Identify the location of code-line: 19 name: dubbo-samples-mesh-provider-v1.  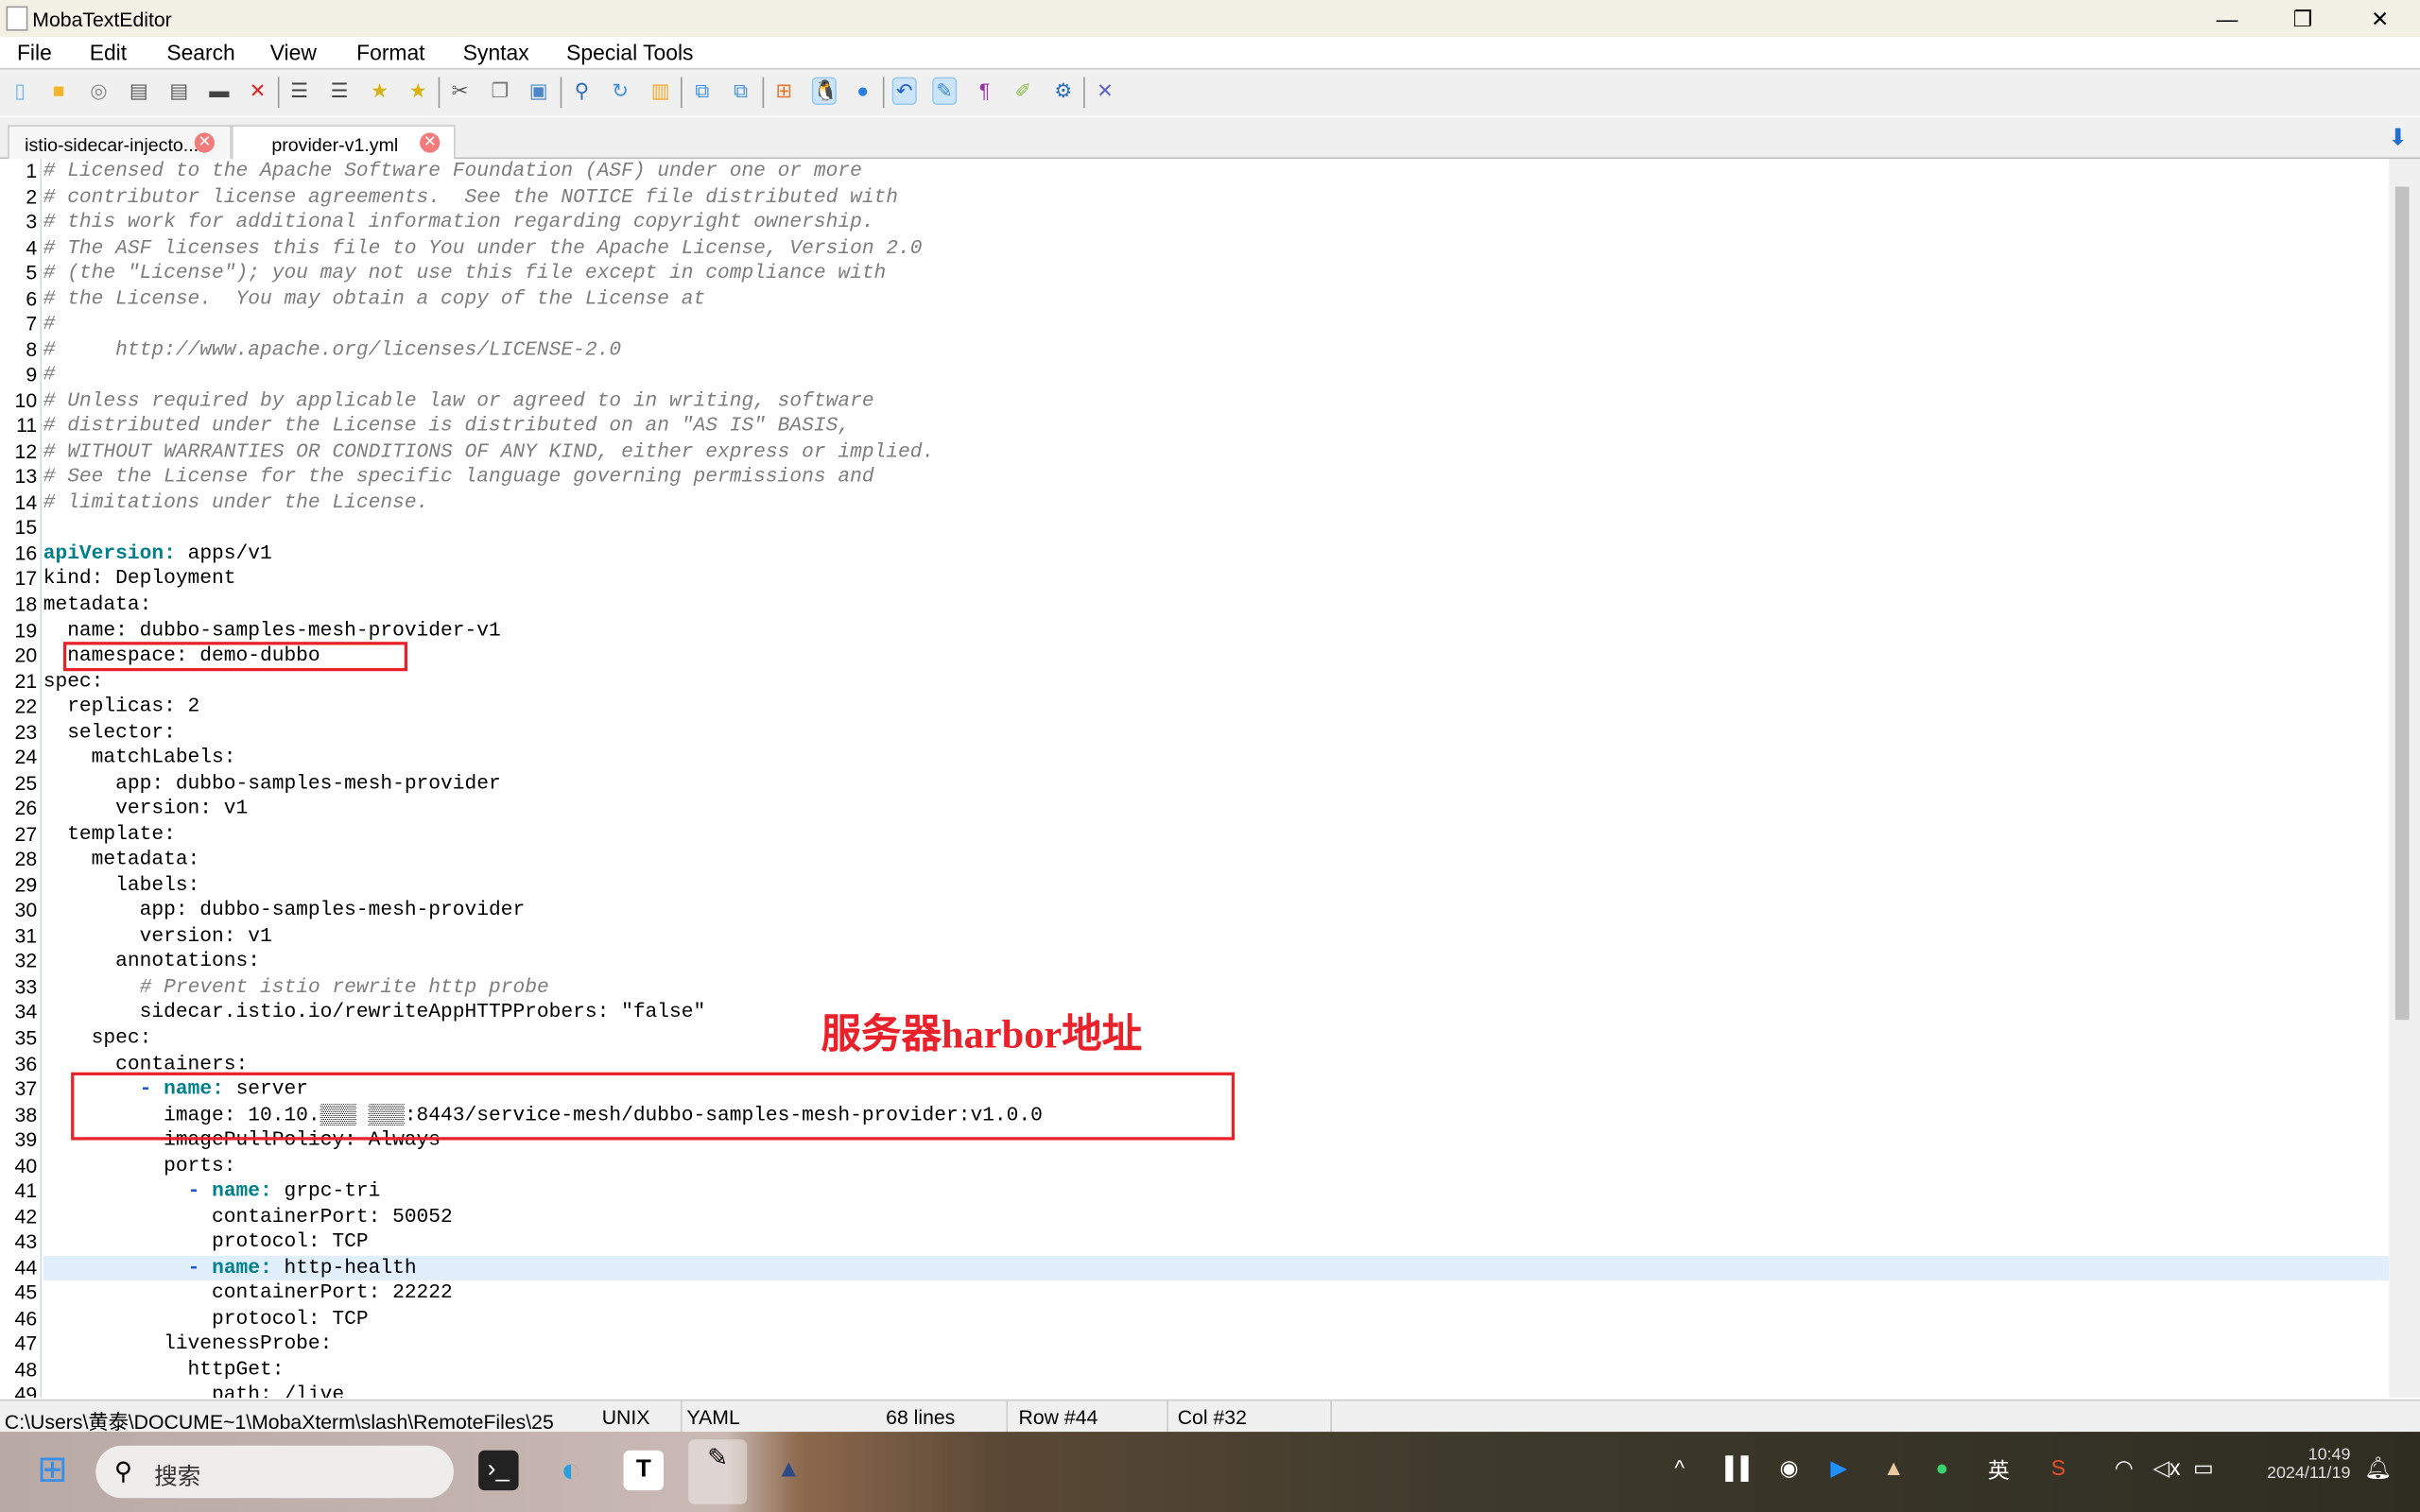
(1194, 631).